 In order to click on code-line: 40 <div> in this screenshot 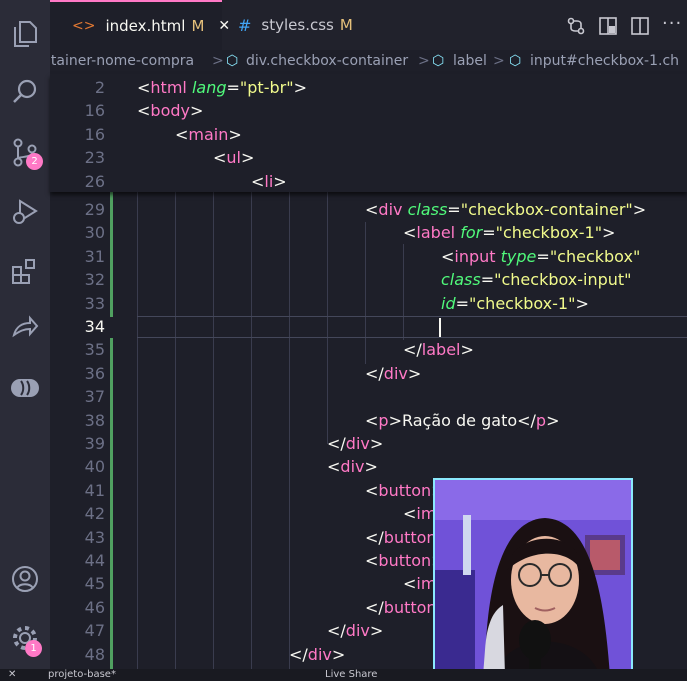, I will do `click(368, 466)`.